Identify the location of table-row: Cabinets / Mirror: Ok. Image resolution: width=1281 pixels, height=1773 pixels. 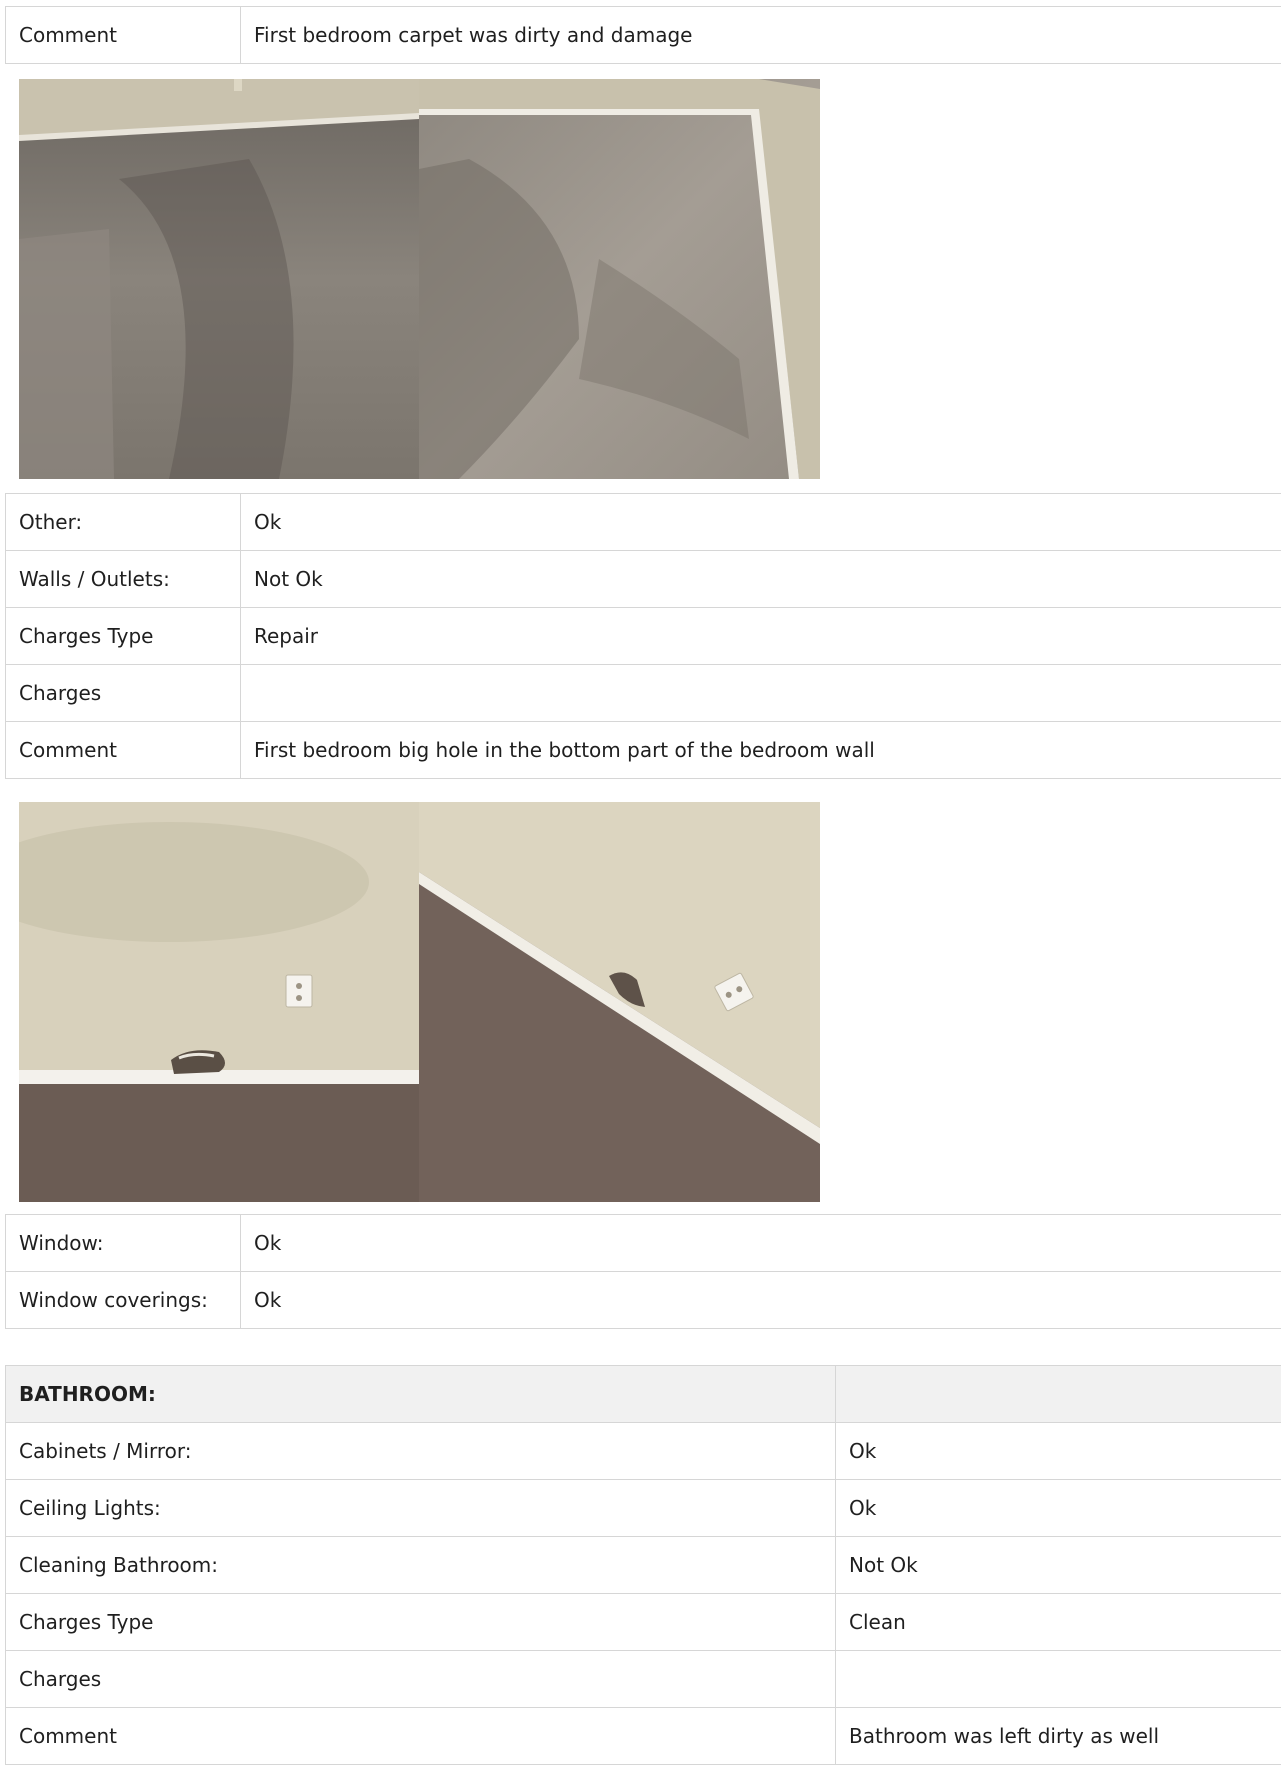
(643, 1451).